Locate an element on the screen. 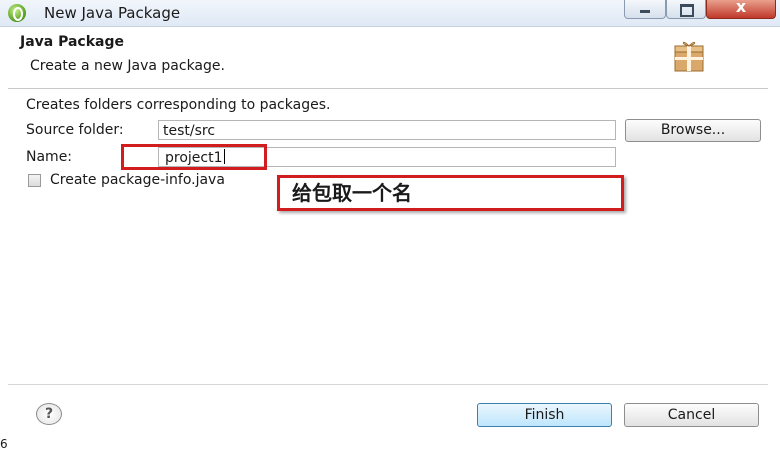 This screenshot has width=780, height=451. button-bar-separator is located at coordinates (388, 384).